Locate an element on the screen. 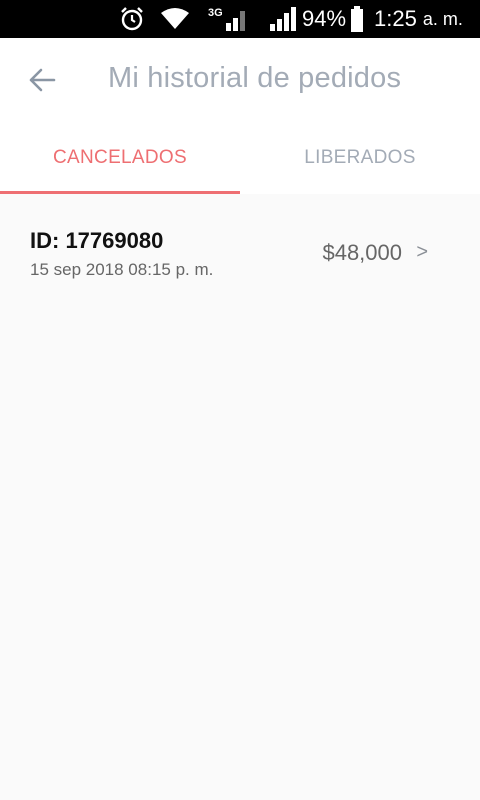 This screenshot has width=480, height=800. back-button is located at coordinates (42, 80).